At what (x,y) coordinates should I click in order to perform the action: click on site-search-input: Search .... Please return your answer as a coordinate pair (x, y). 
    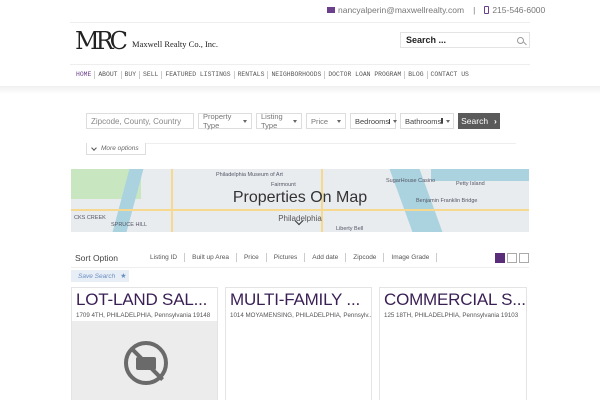
    Looking at the image, I should click on (465, 40).